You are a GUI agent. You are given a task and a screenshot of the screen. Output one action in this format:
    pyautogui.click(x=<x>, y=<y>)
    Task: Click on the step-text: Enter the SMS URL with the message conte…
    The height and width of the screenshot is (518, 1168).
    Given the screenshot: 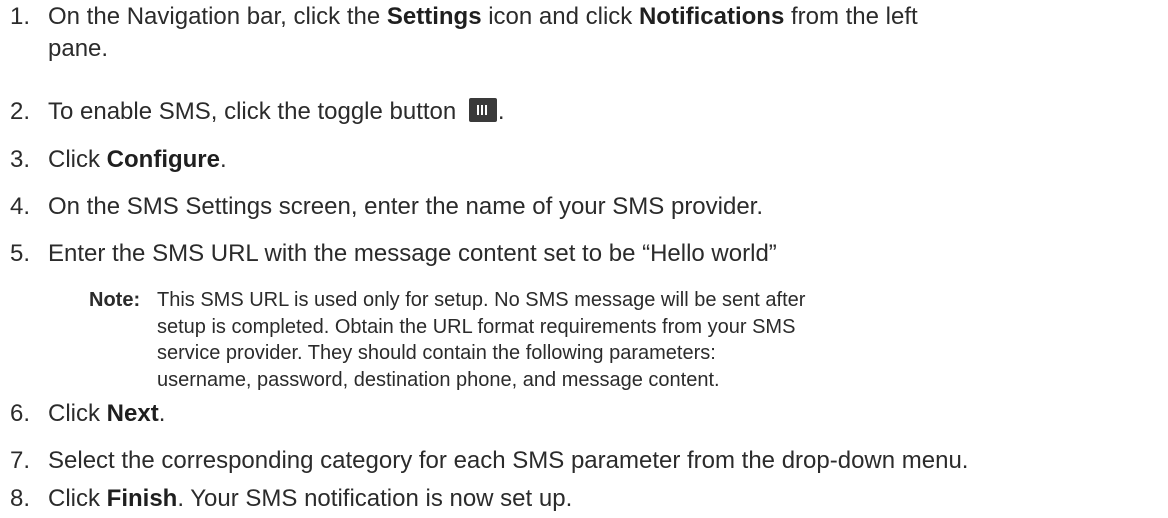 What is the action you would take?
    pyautogui.click(x=412, y=253)
    